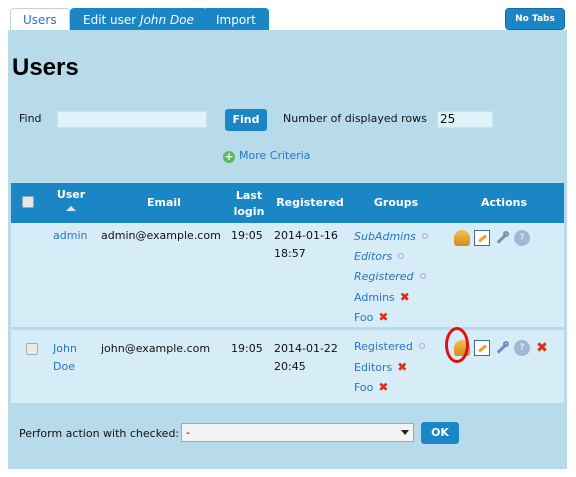 The width and height of the screenshot is (576, 477). I want to click on user-registered-time: 18:57, so click(290, 253).